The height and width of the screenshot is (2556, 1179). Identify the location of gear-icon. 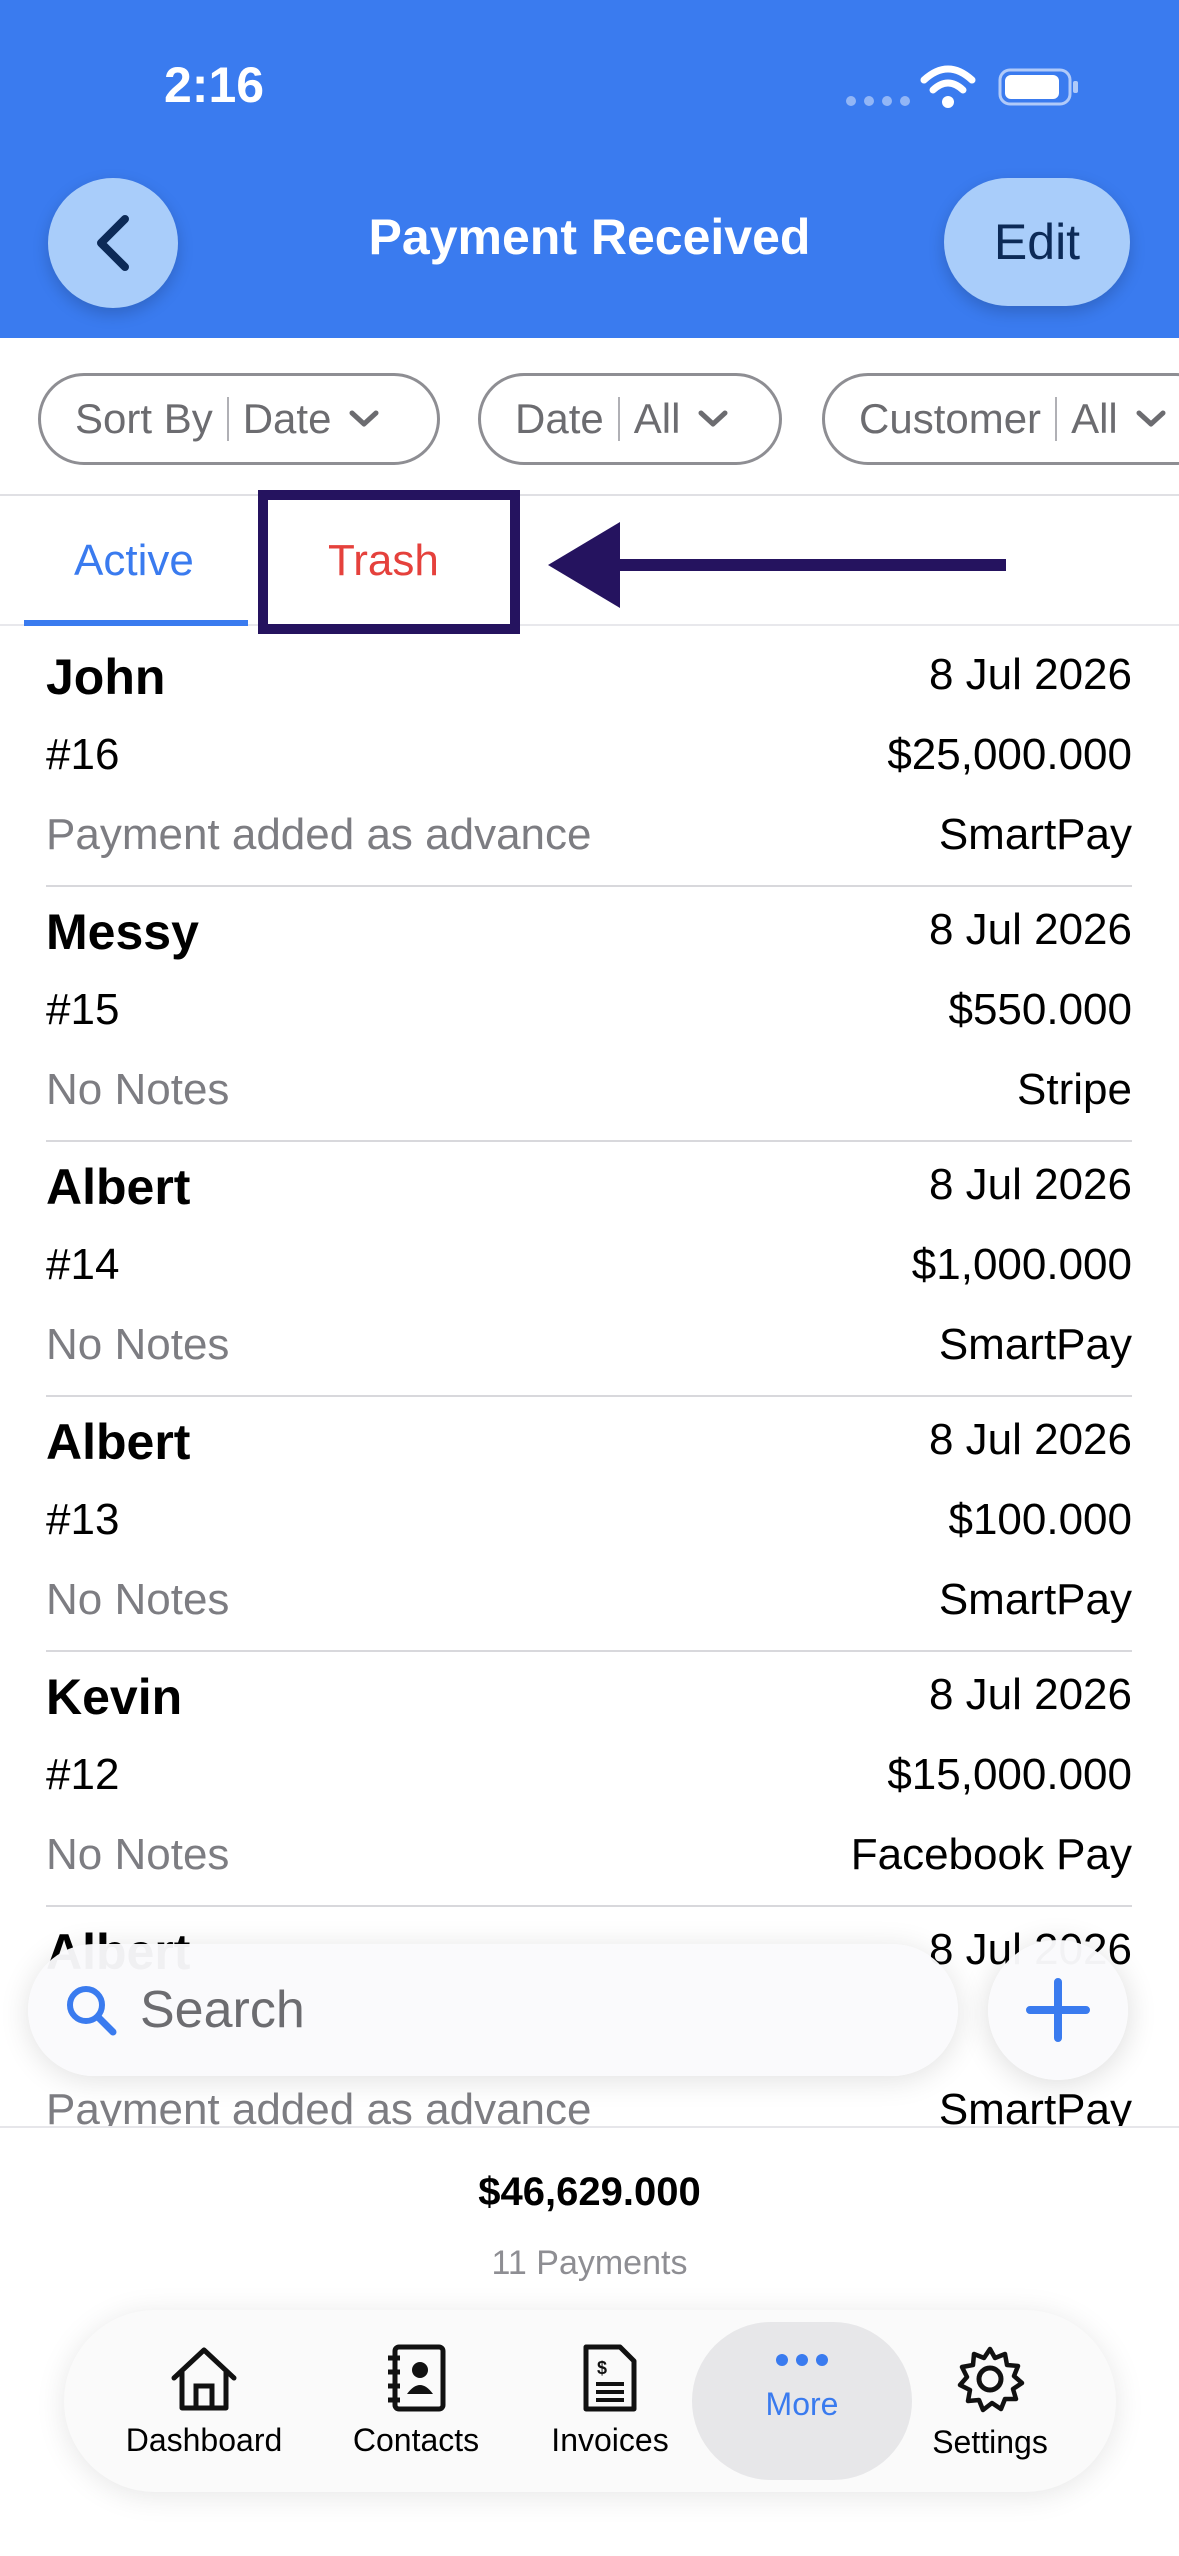
(991, 2379).